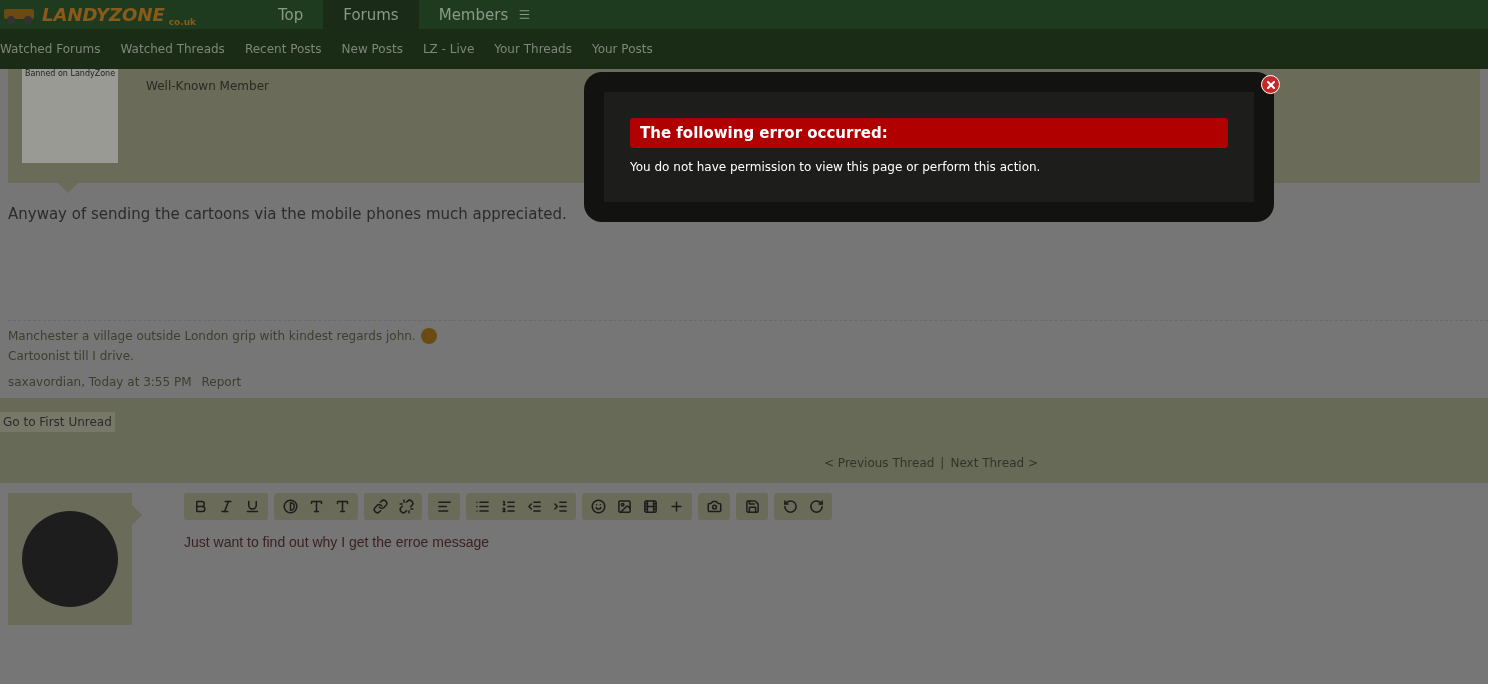  What do you see at coordinates (508, 506) in the screenshot?
I see `numbered-list-icon` at bounding box center [508, 506].